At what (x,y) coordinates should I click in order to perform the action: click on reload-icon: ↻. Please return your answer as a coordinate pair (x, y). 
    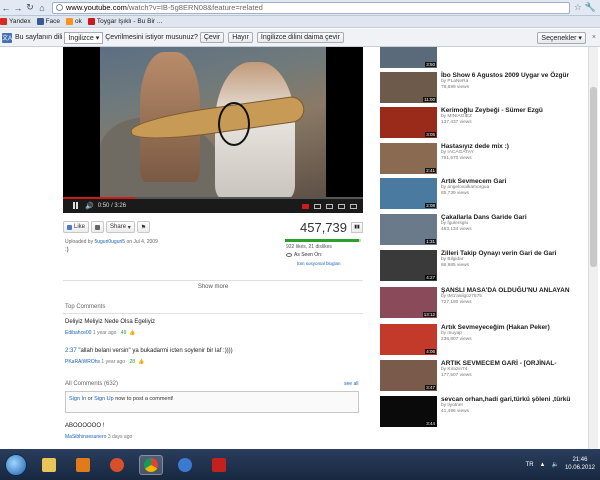
    Looking at the image, I should click on (30, 8).